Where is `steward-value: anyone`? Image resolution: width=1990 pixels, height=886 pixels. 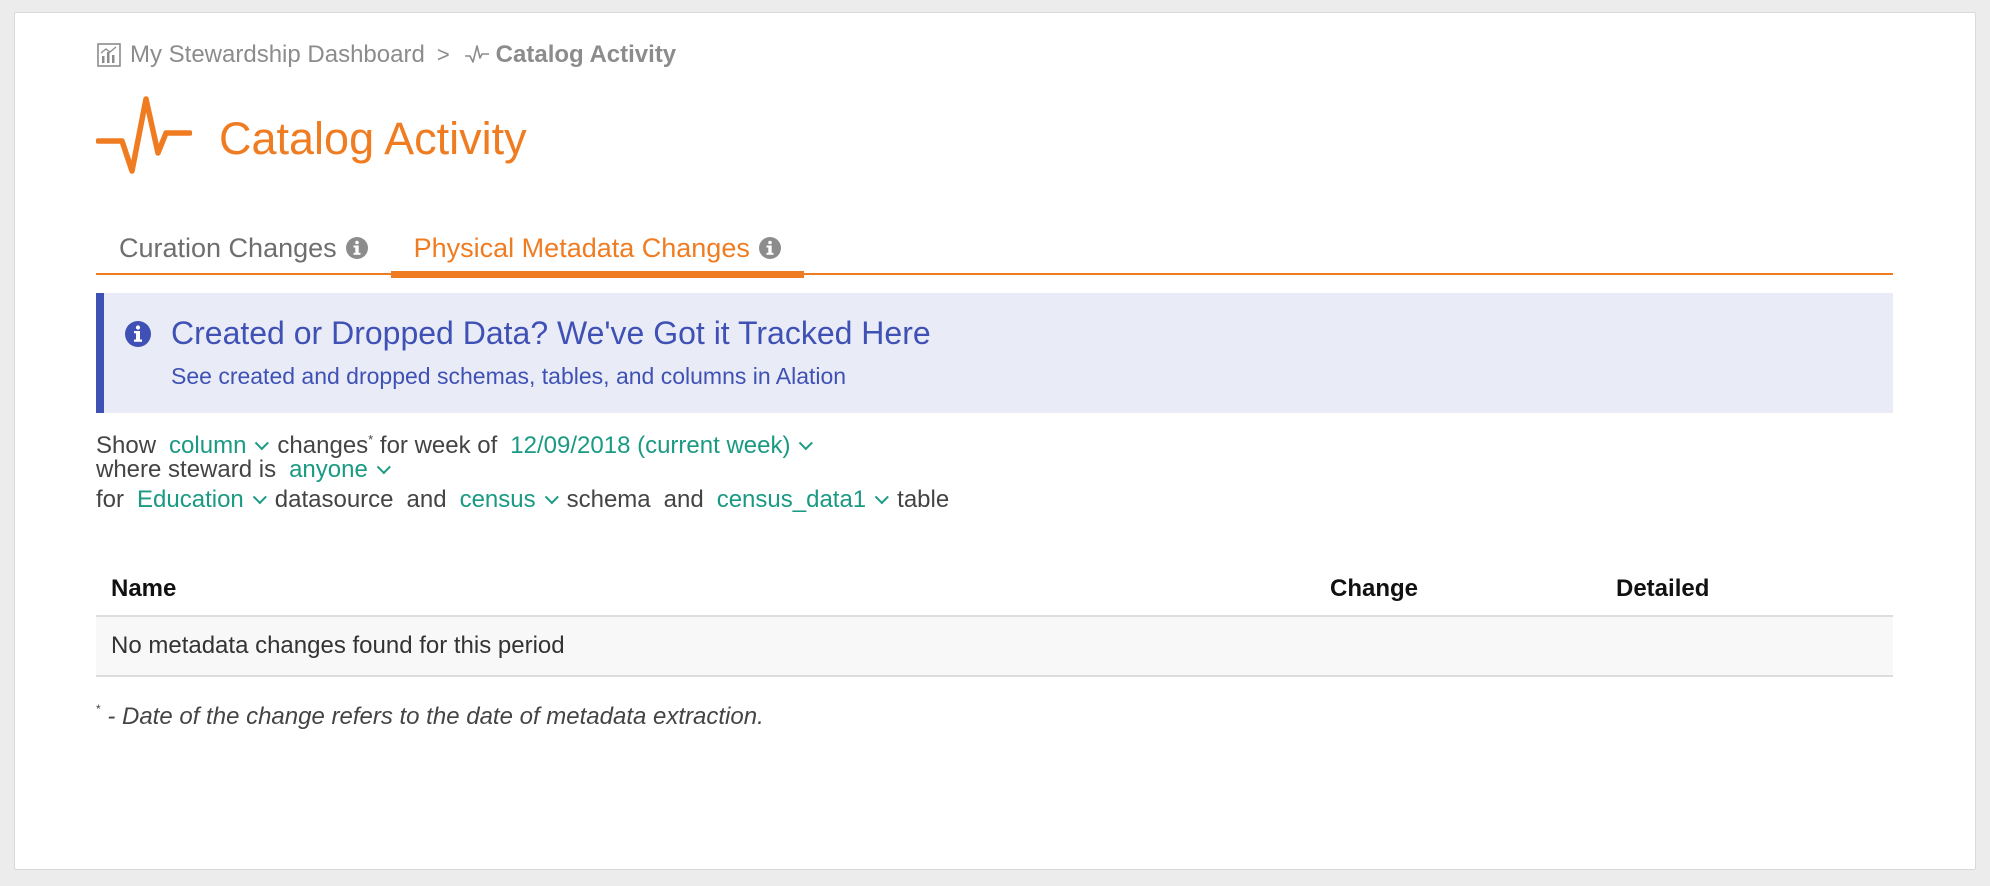
steward-value: anyone is located at coordinates (328, 469).